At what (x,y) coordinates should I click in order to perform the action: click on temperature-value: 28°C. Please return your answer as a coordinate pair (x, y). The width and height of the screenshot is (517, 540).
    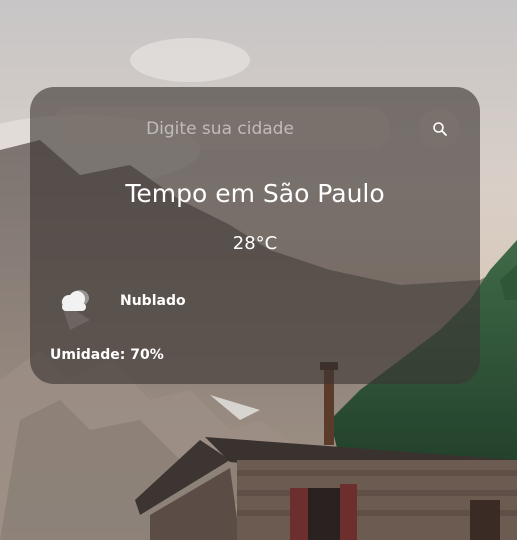
    Looking at the image, I should click on (255, 243).